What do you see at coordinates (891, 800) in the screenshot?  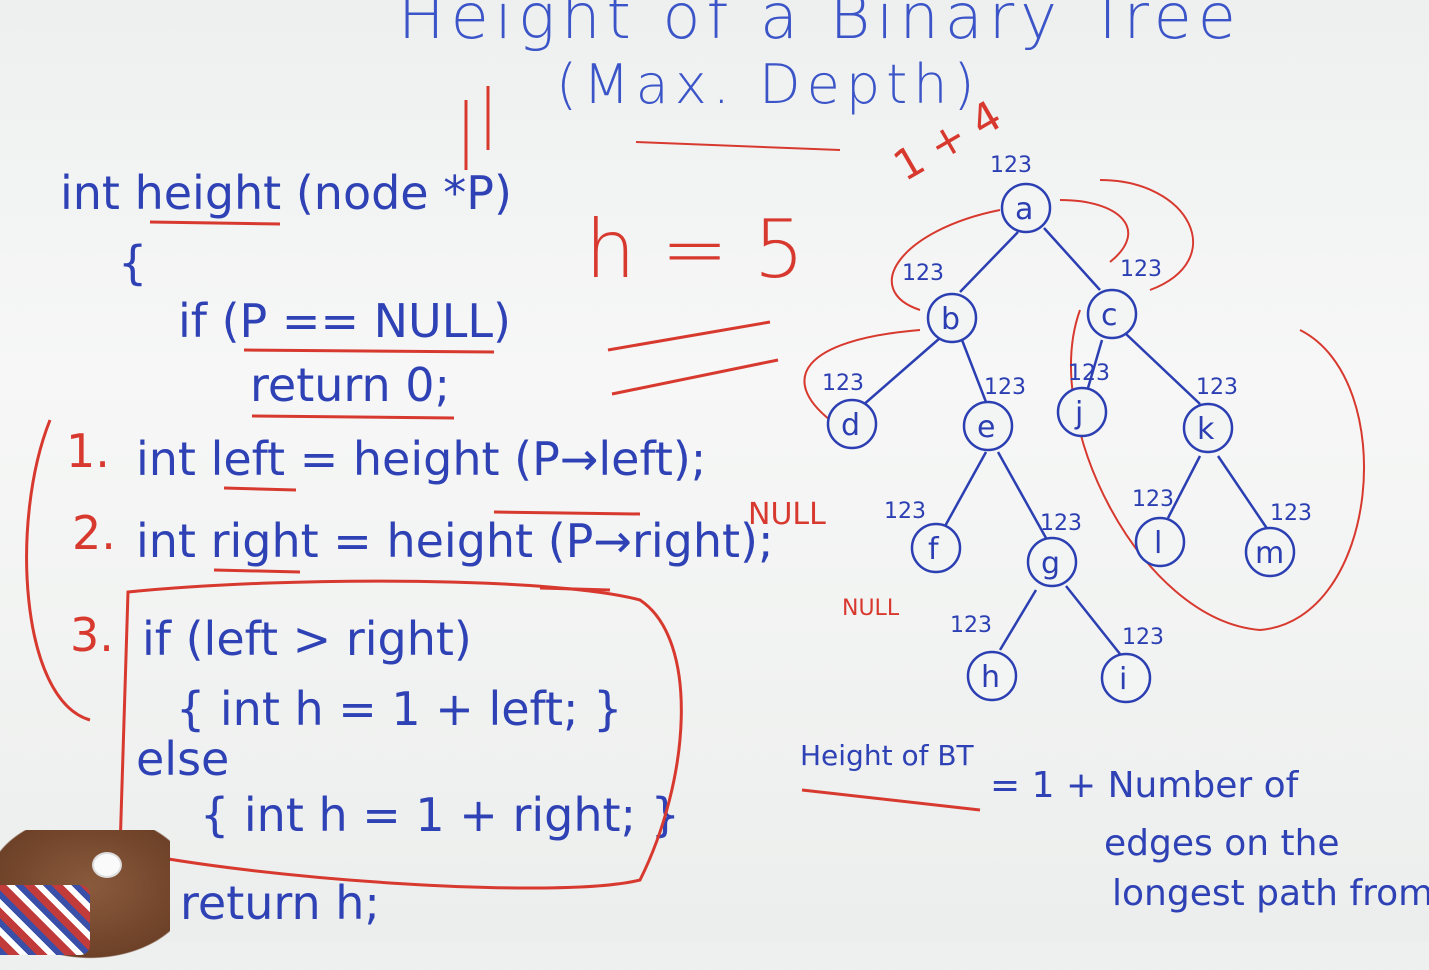 I see `definition-underline` at bounding box center [891, 800].